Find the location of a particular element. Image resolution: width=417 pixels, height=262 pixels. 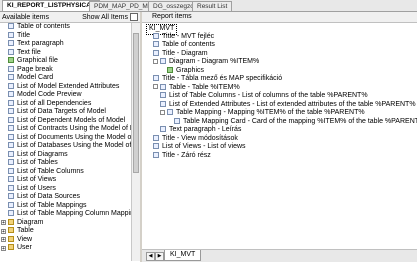

list-item: List of Data Targets of Model is located at coordinates (66, 112).